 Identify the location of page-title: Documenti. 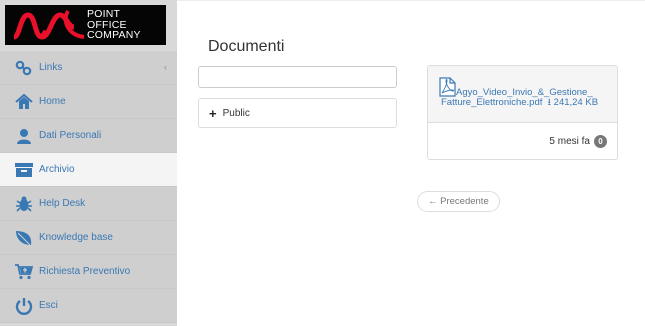
(246, 46).